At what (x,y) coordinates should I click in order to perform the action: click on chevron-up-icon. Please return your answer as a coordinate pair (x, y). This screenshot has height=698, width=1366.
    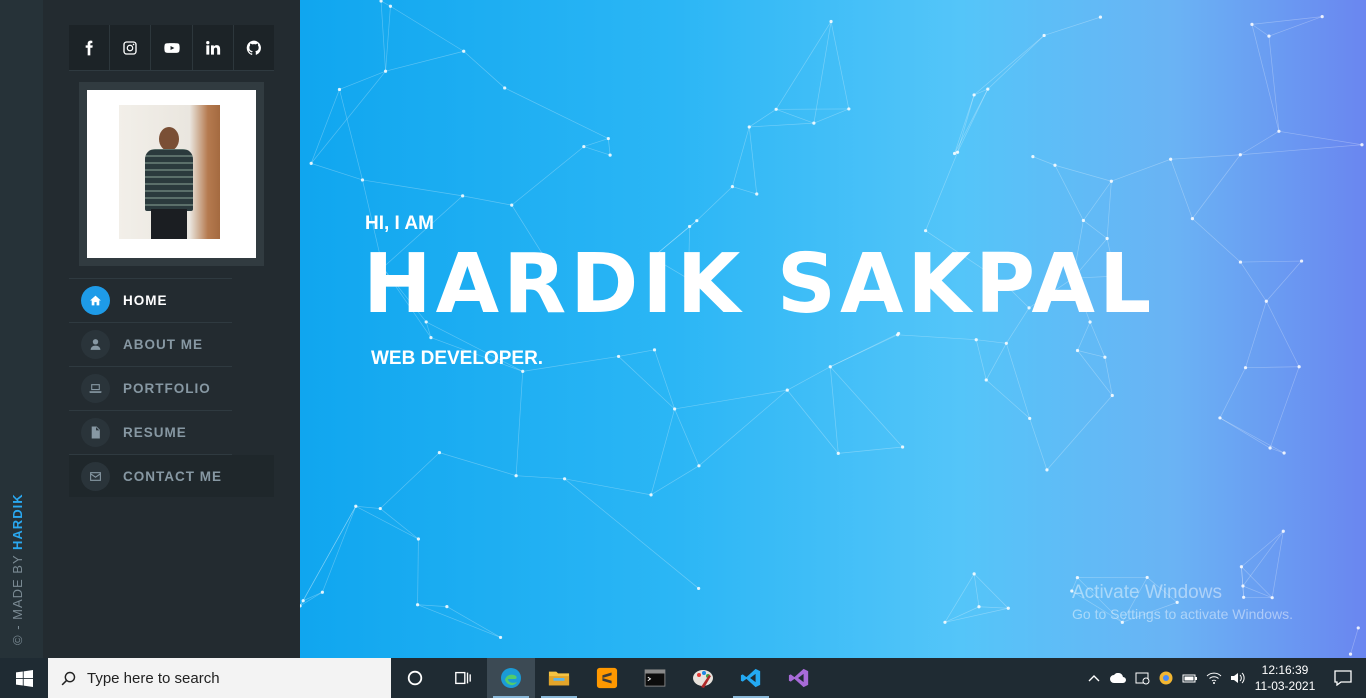
    Looking at the image, I should click on (1094, 678).